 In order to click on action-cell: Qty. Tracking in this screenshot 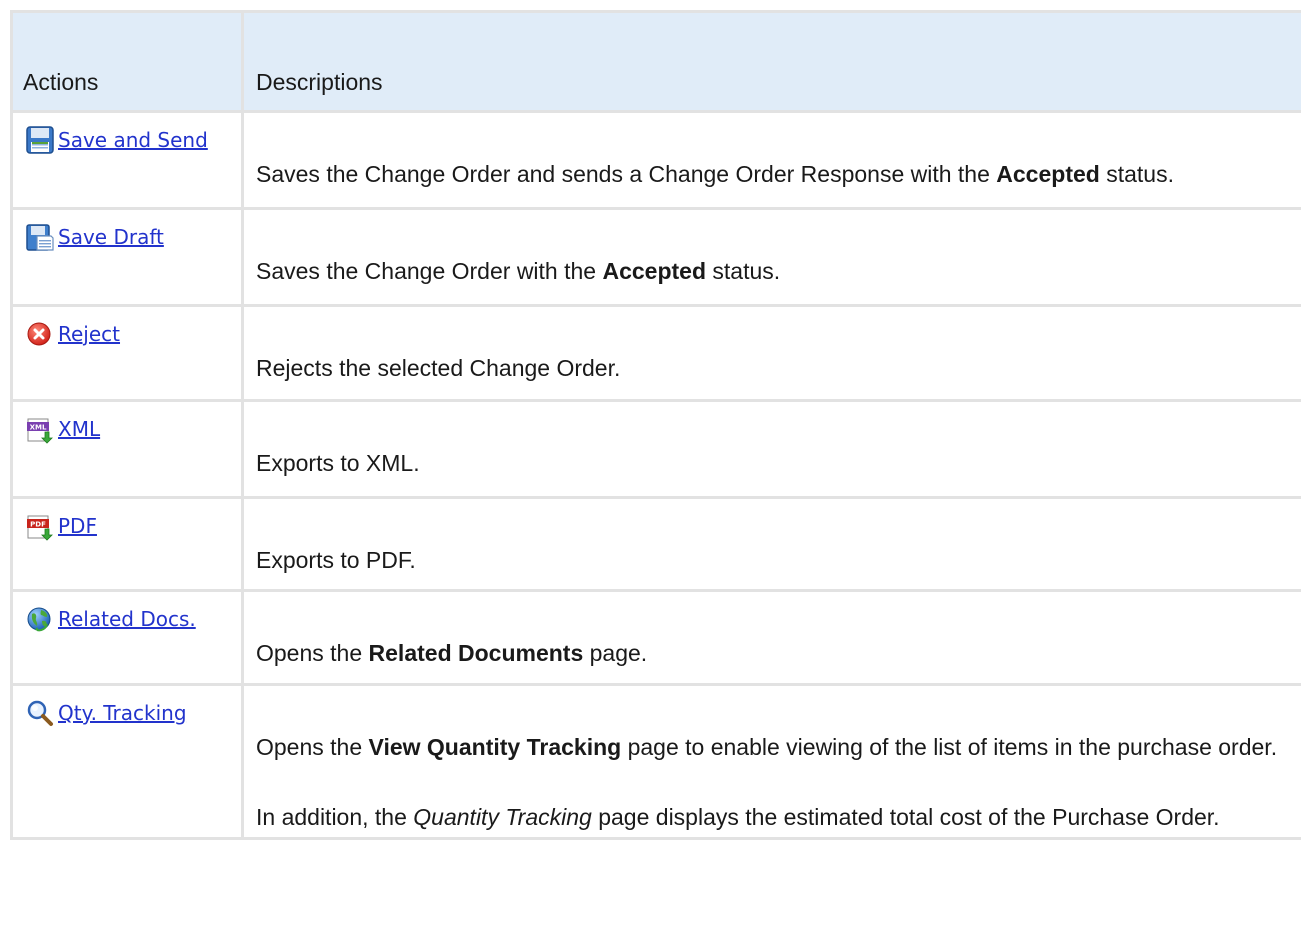, I will do `click(127, 761)`.